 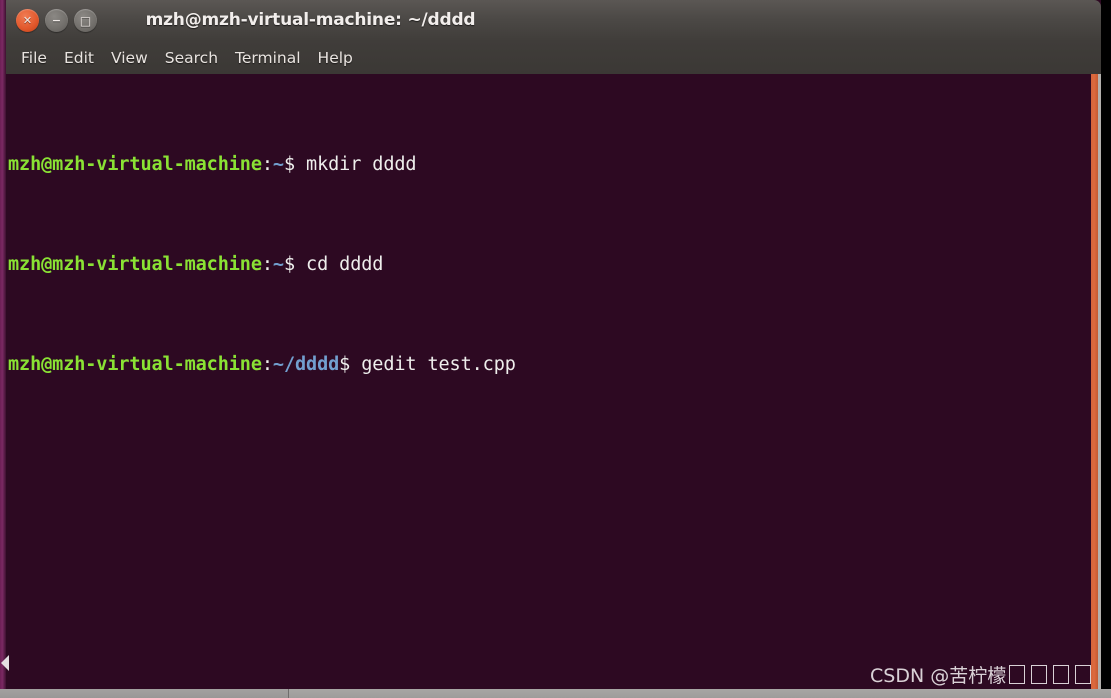 I want to click on window-title: mzh@mzh-virtual-machine: ~/dddd, so click(x=310, y=20).